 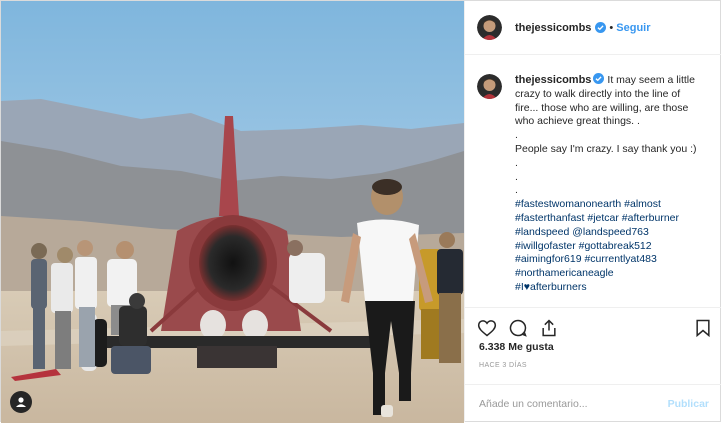 What do you see at coordinates (651, 80) in the screenshot?
I see `caption-line-text: It may seem a little` at bounding box center [651, 80].